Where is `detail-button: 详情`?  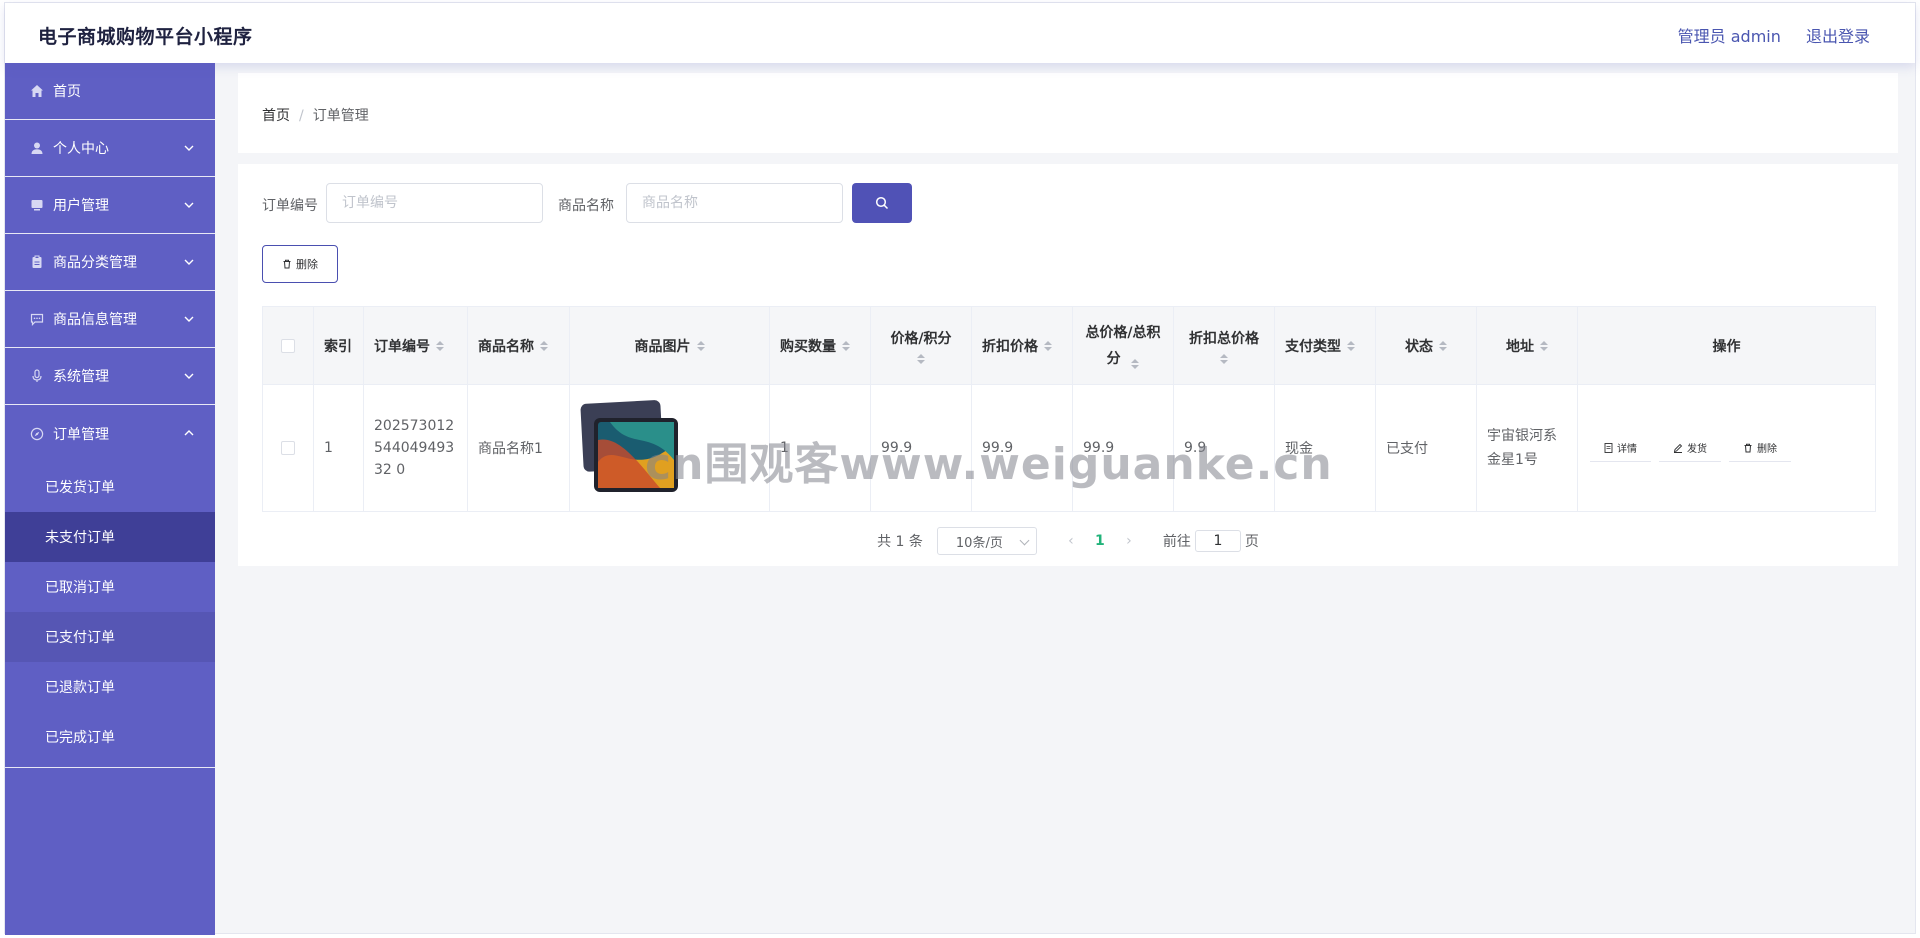
detail-button: 详情 is located at coordinates (1620, 448).